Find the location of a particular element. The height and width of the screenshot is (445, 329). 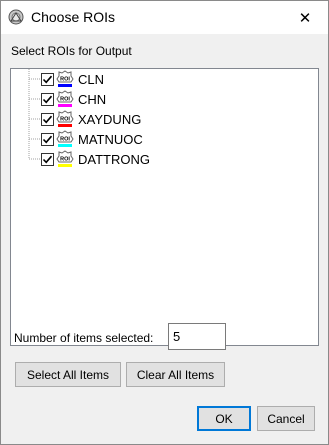

ok-label: OK is located at coordinates (224, 418).